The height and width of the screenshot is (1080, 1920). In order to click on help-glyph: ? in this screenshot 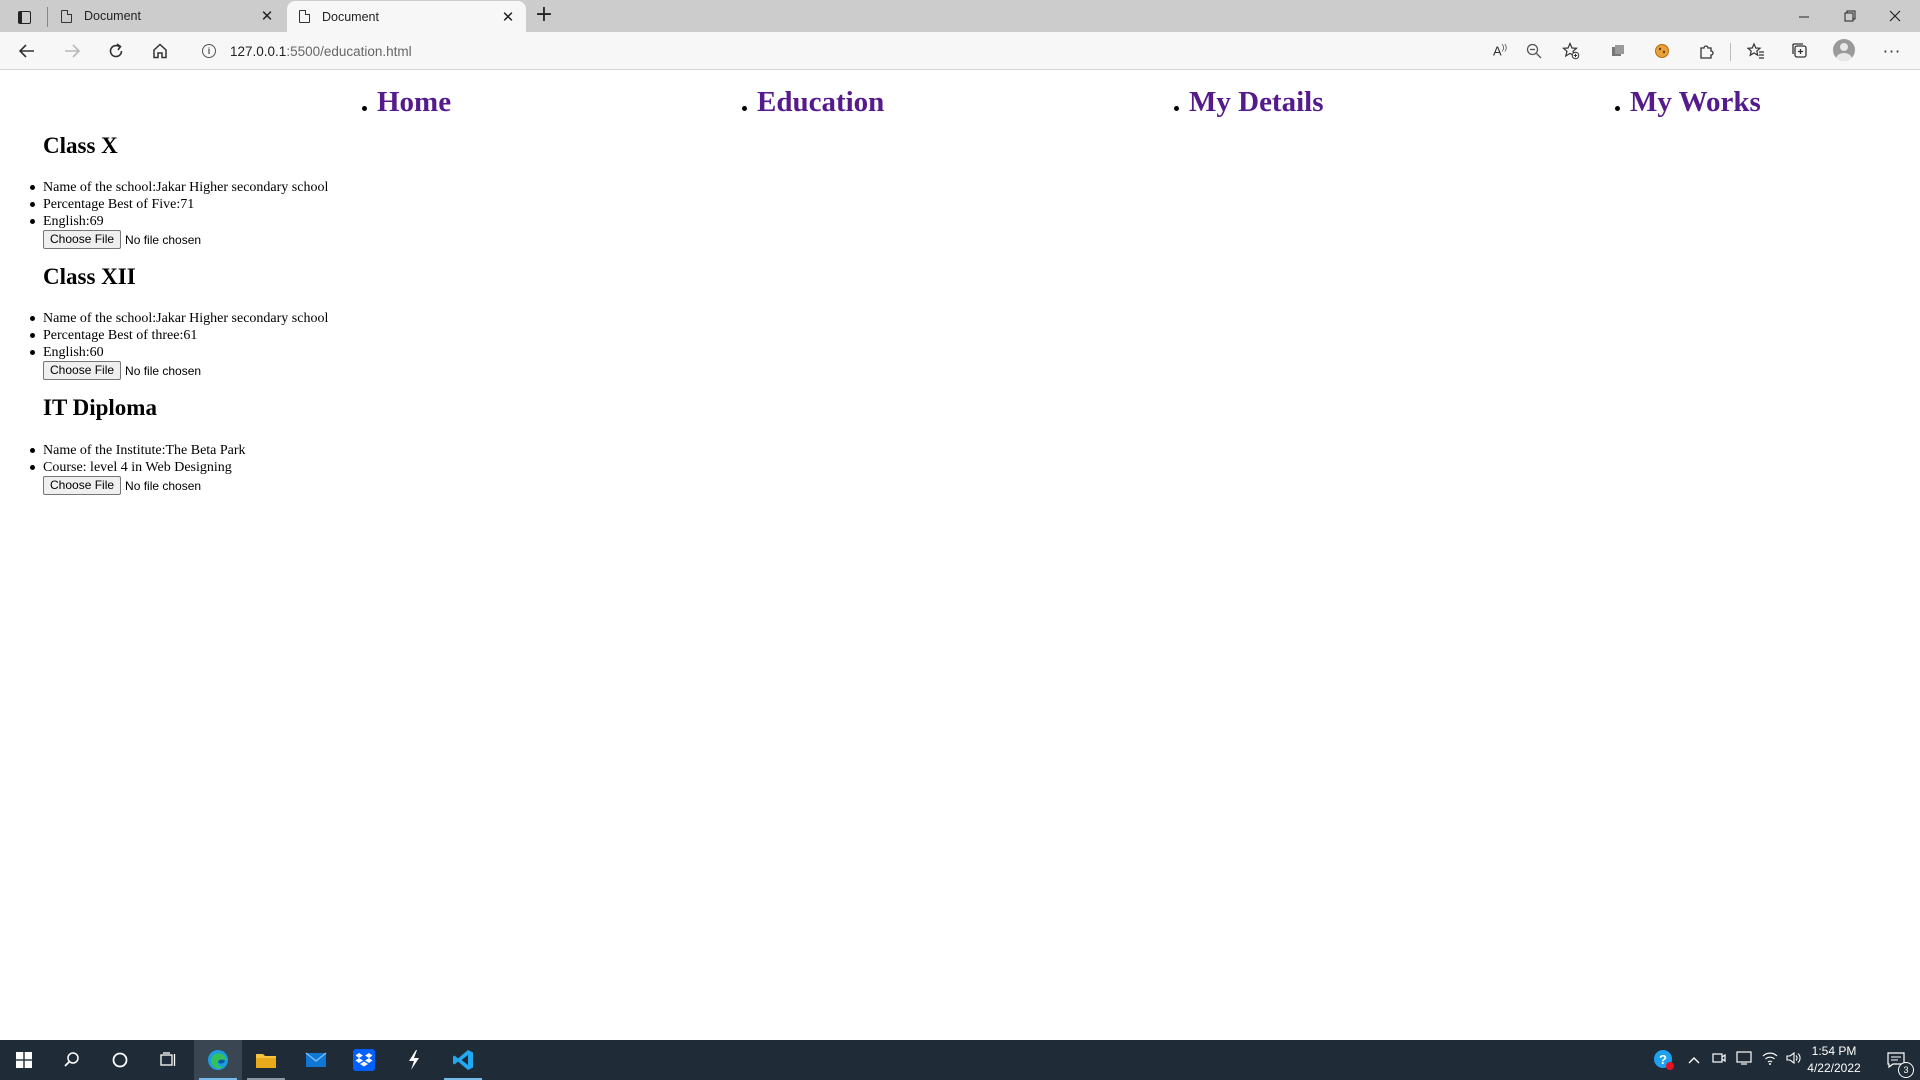, I will do `click(1664, 1060)`.